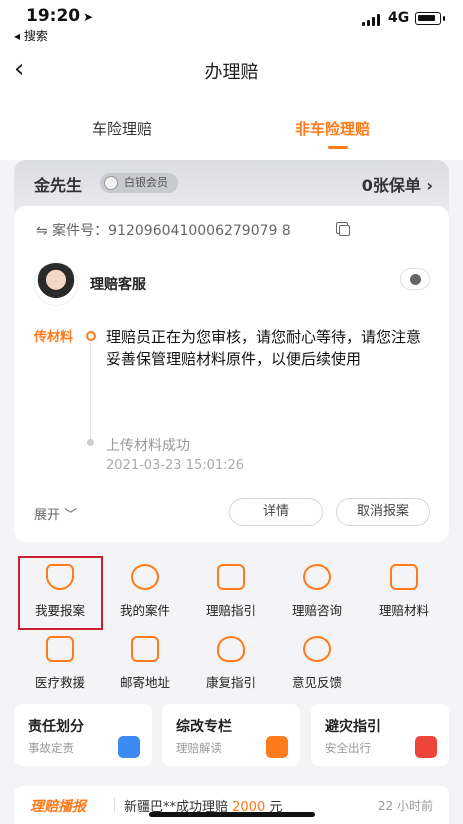 This screenshot has width=463, height=824. I want to click on home-indicator, so click(232, 814).